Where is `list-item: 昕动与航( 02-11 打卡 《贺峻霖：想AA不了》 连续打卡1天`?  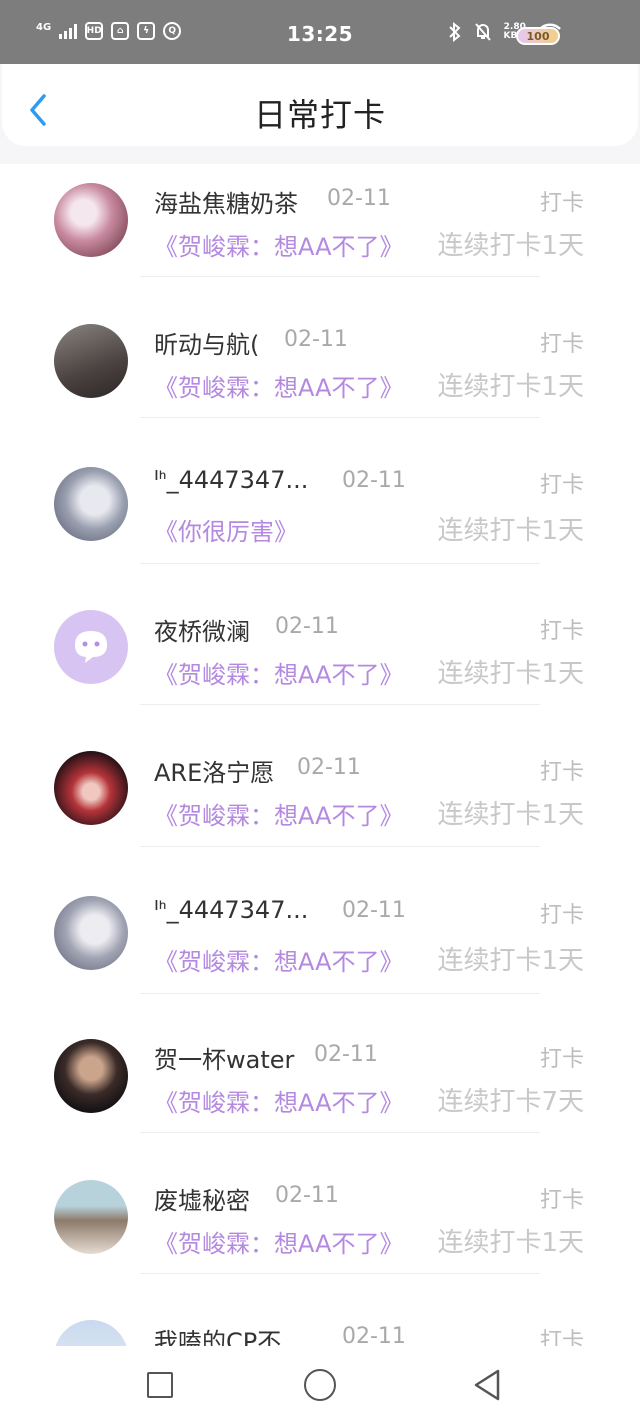 list-item: 昕动与航( 02-11 打卡 《贺峻霖：想AA不了》 连续打卡1天 is located at coordinates (320, 375).